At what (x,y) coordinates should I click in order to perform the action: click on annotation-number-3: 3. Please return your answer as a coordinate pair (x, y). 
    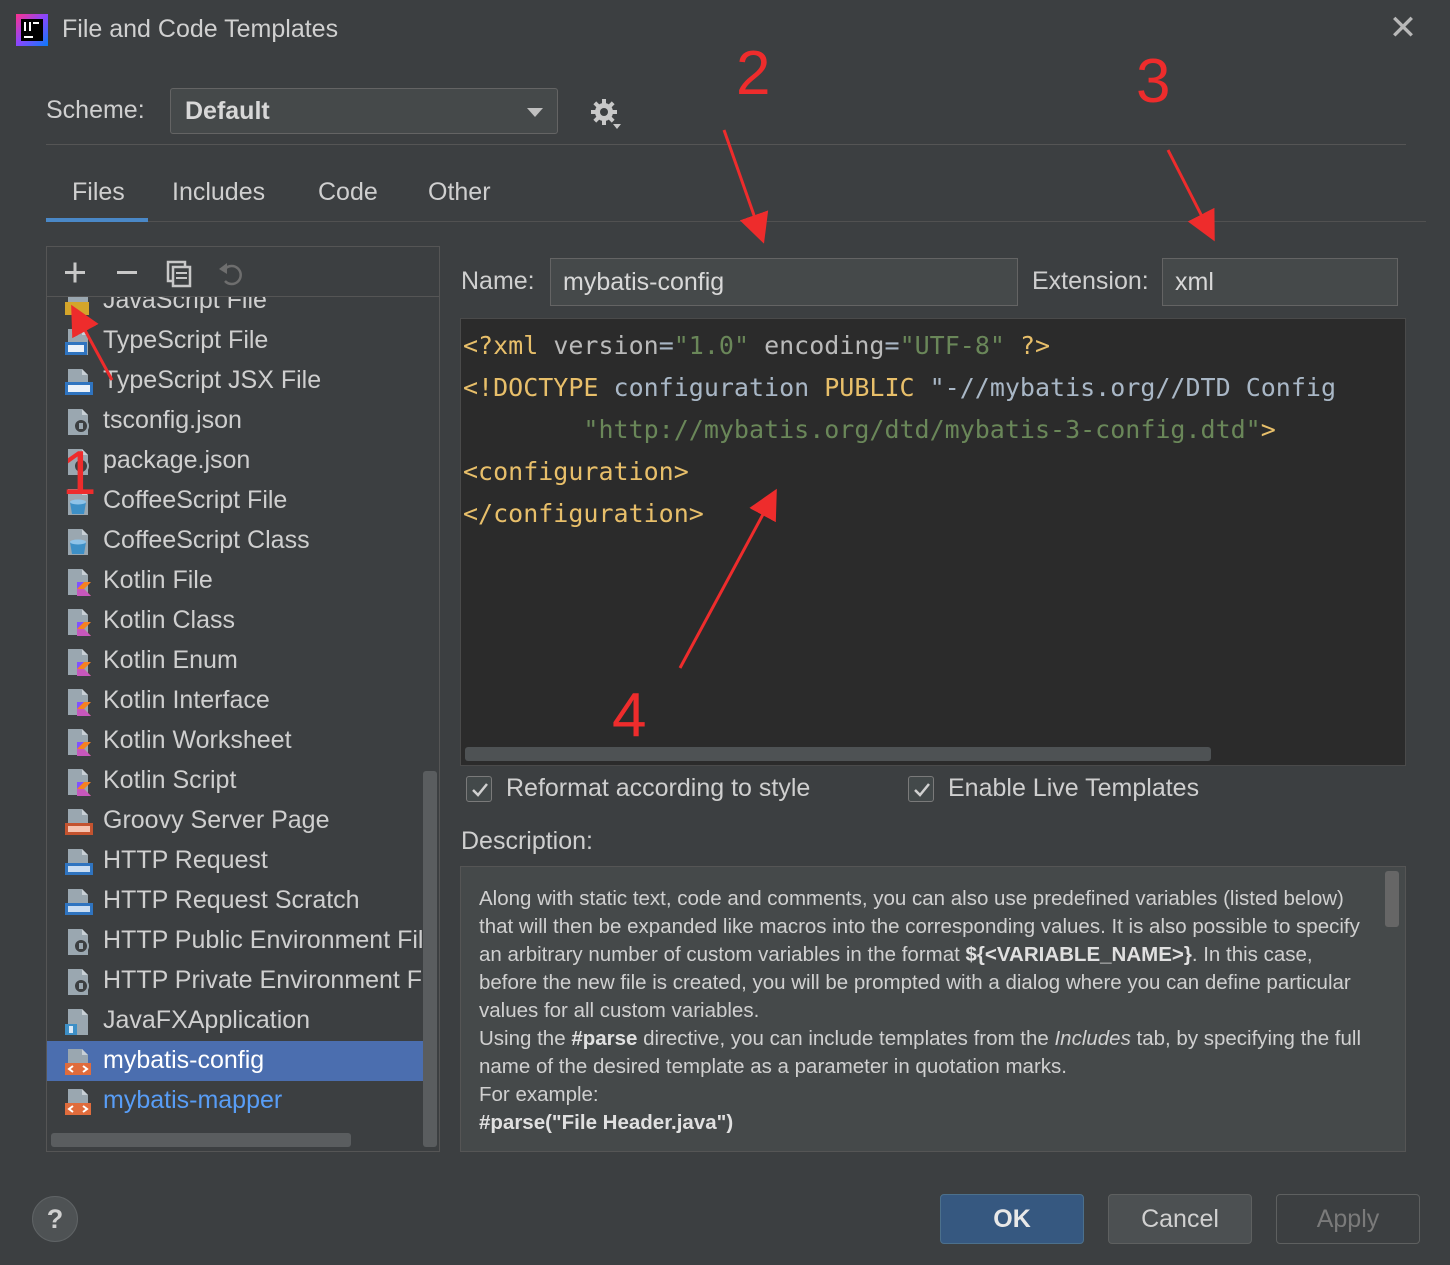
    Looking at the image, I should click on (1153, 81).